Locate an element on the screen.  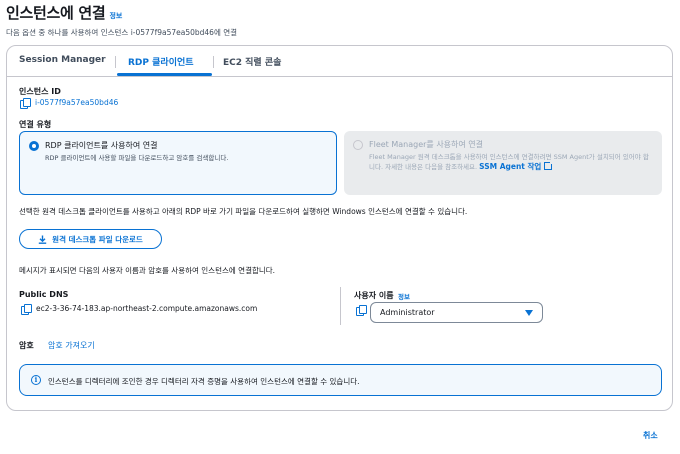
radio-selected-icon is located at coordinates (34, 146).